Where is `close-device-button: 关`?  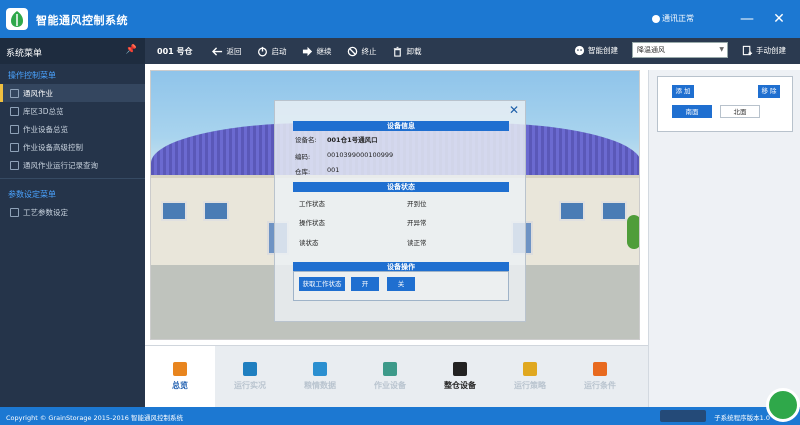 close-device-button: 关 is located at coordinates (401, 284).